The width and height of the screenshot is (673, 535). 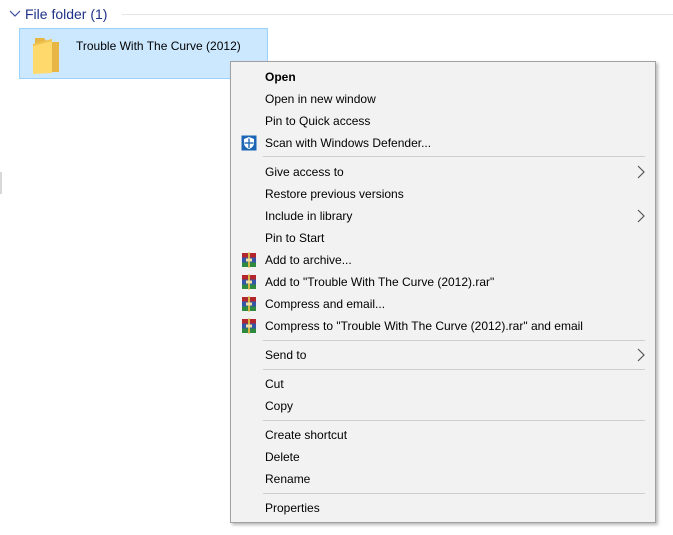 What do you see at coordinates (286, 355) in the screenshot?
I see `menu-item-label: Send to` at bounding box center [286, 355].